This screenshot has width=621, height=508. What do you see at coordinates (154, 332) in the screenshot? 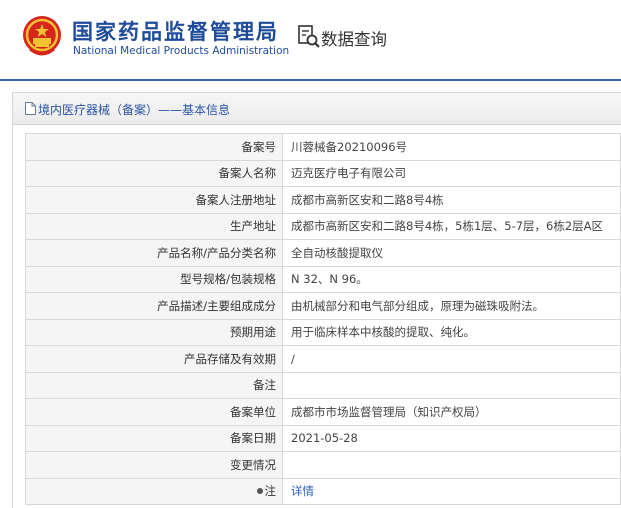
I see `row-label: 预期用途` at bounding box center [154, 332].